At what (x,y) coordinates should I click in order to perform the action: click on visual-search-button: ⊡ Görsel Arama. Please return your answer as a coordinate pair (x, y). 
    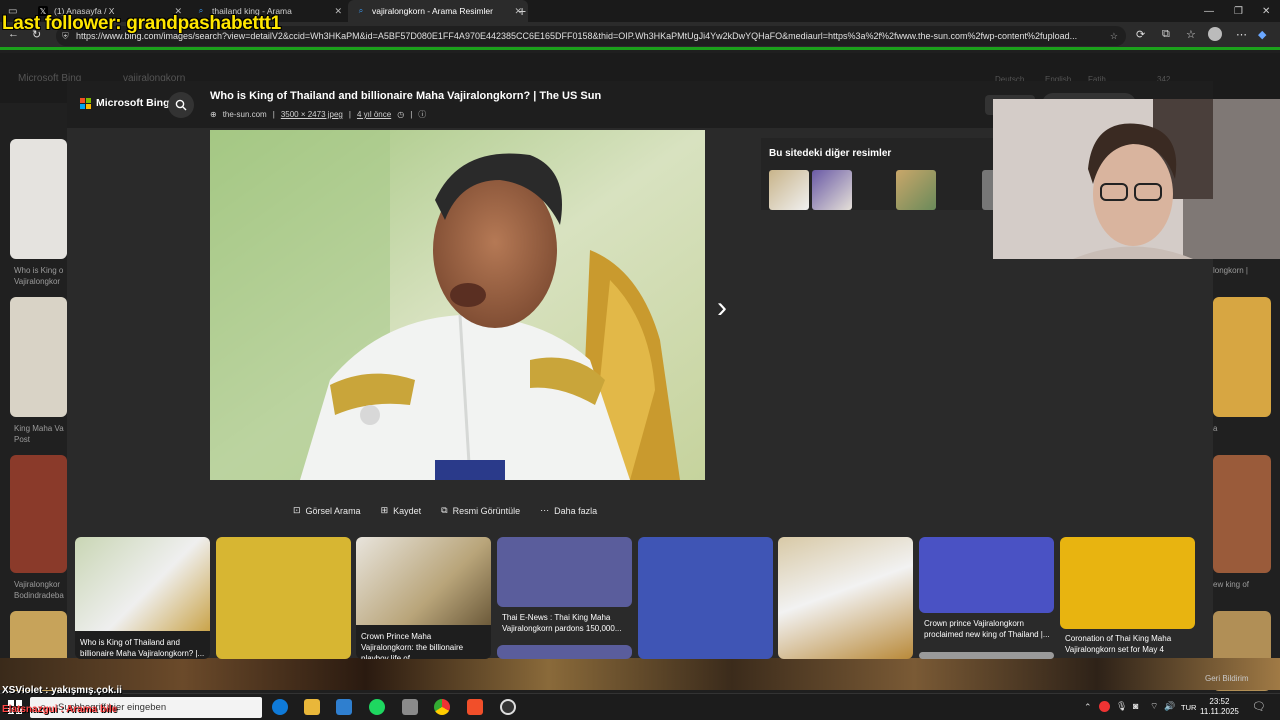
    Looking at the image, I should click on (327, 510).